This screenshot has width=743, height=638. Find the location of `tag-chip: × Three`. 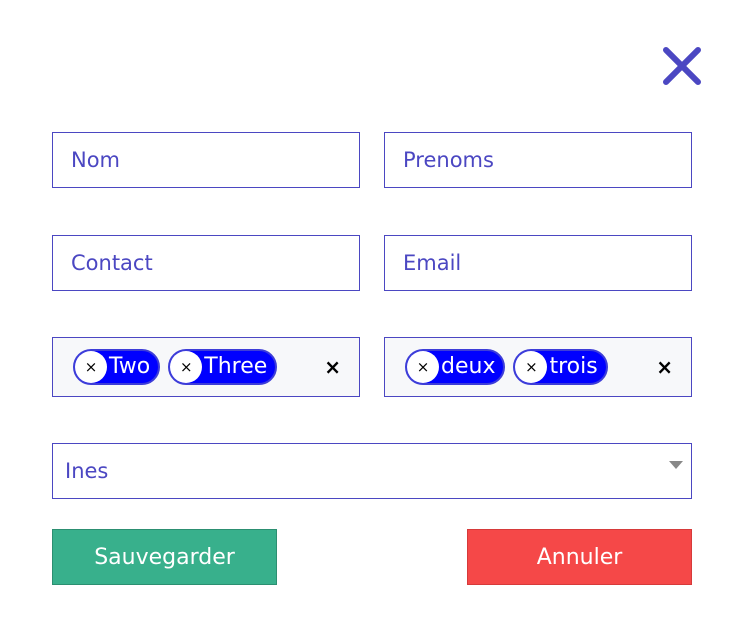

tag-chip: × Three is located at coordinates (223, 367).